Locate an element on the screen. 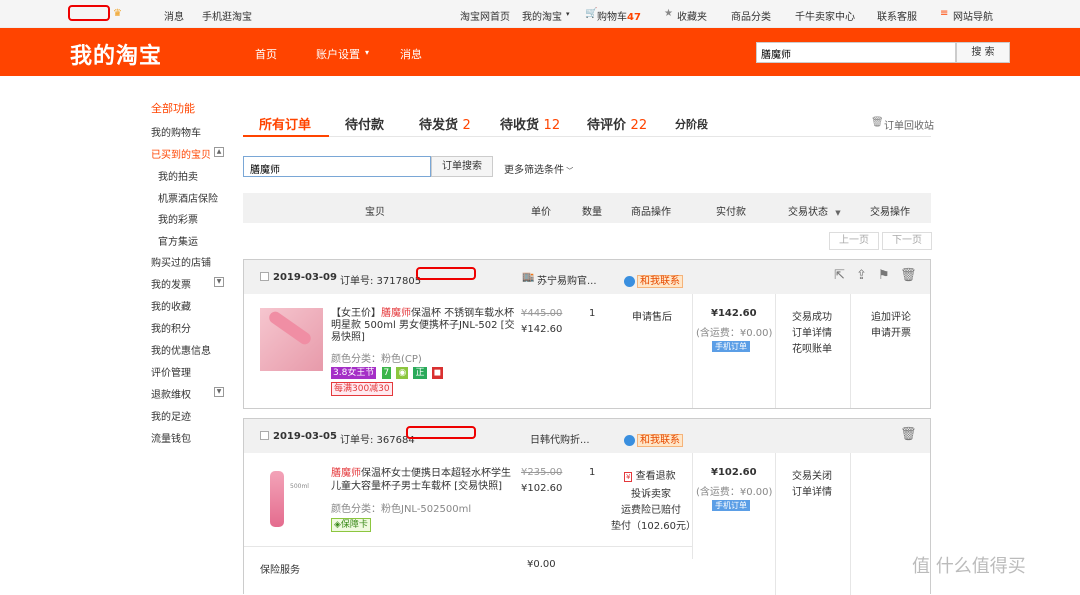 The height and width of the screenshot is (595, 1080). order-number-redacted is located at coordinates (446, 273).